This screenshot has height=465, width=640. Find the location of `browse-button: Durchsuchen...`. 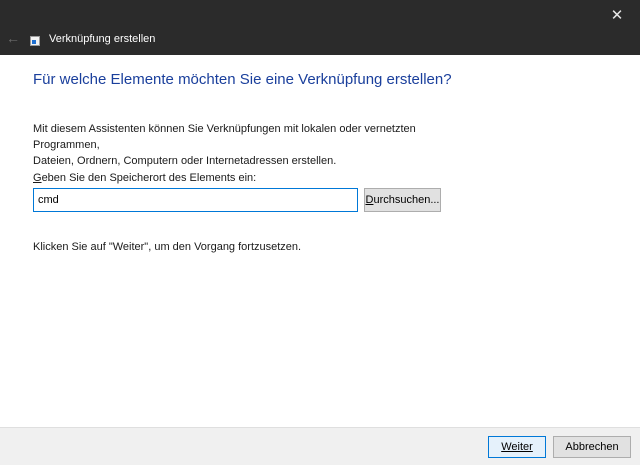

browse-button: Durchsuchen... is located at coordinates (402, 200).